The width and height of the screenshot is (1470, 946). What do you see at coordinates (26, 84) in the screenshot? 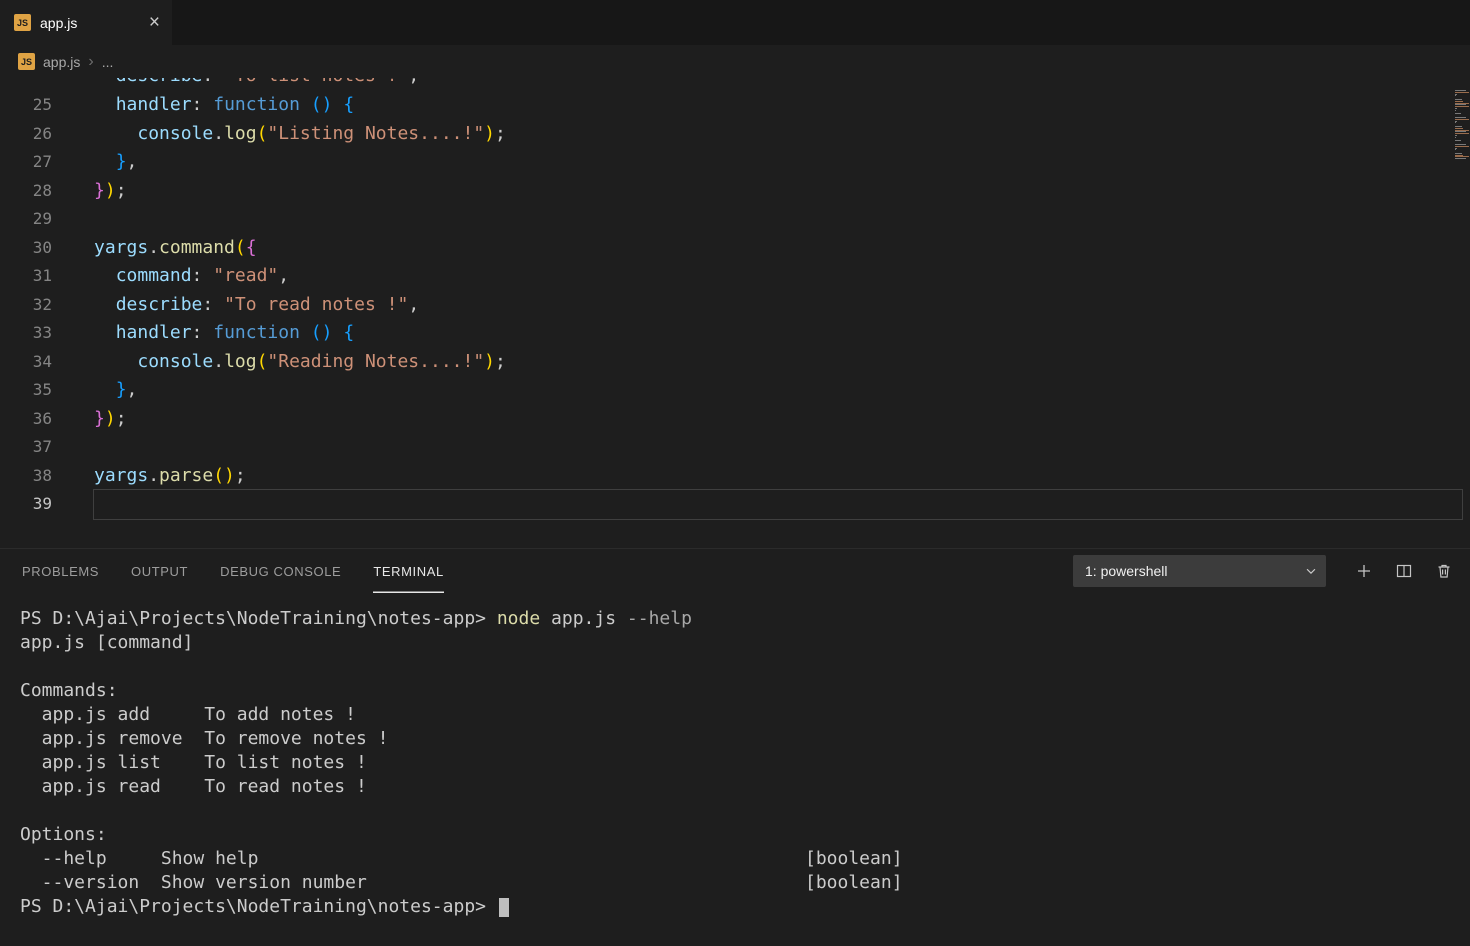
I see `line-number` at bounding box center [26, 84].